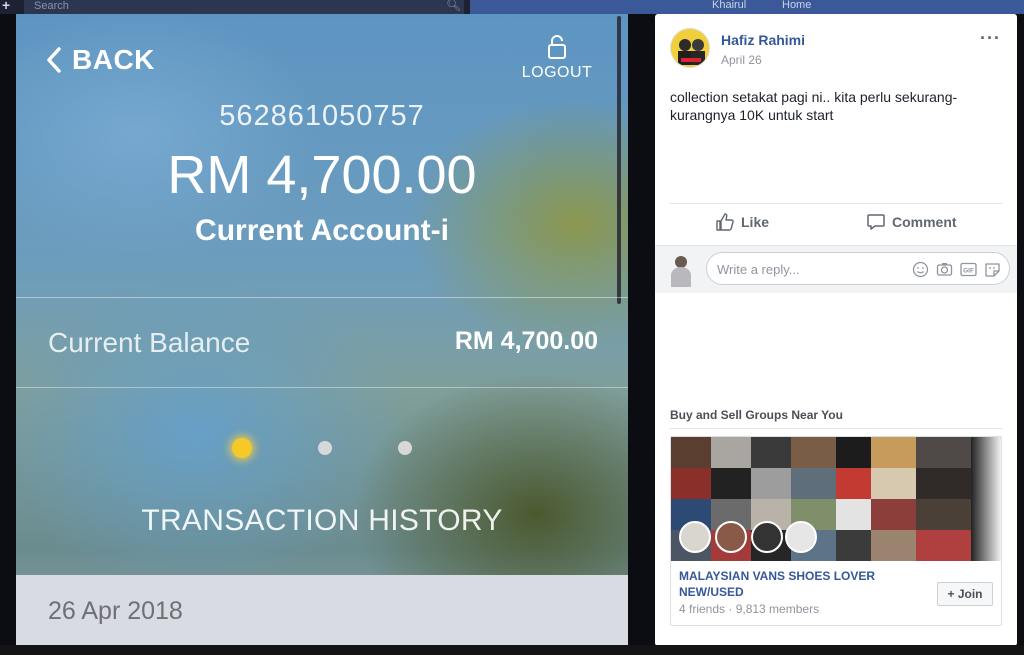  I want to click on like-button: Like, so click(742, 222).